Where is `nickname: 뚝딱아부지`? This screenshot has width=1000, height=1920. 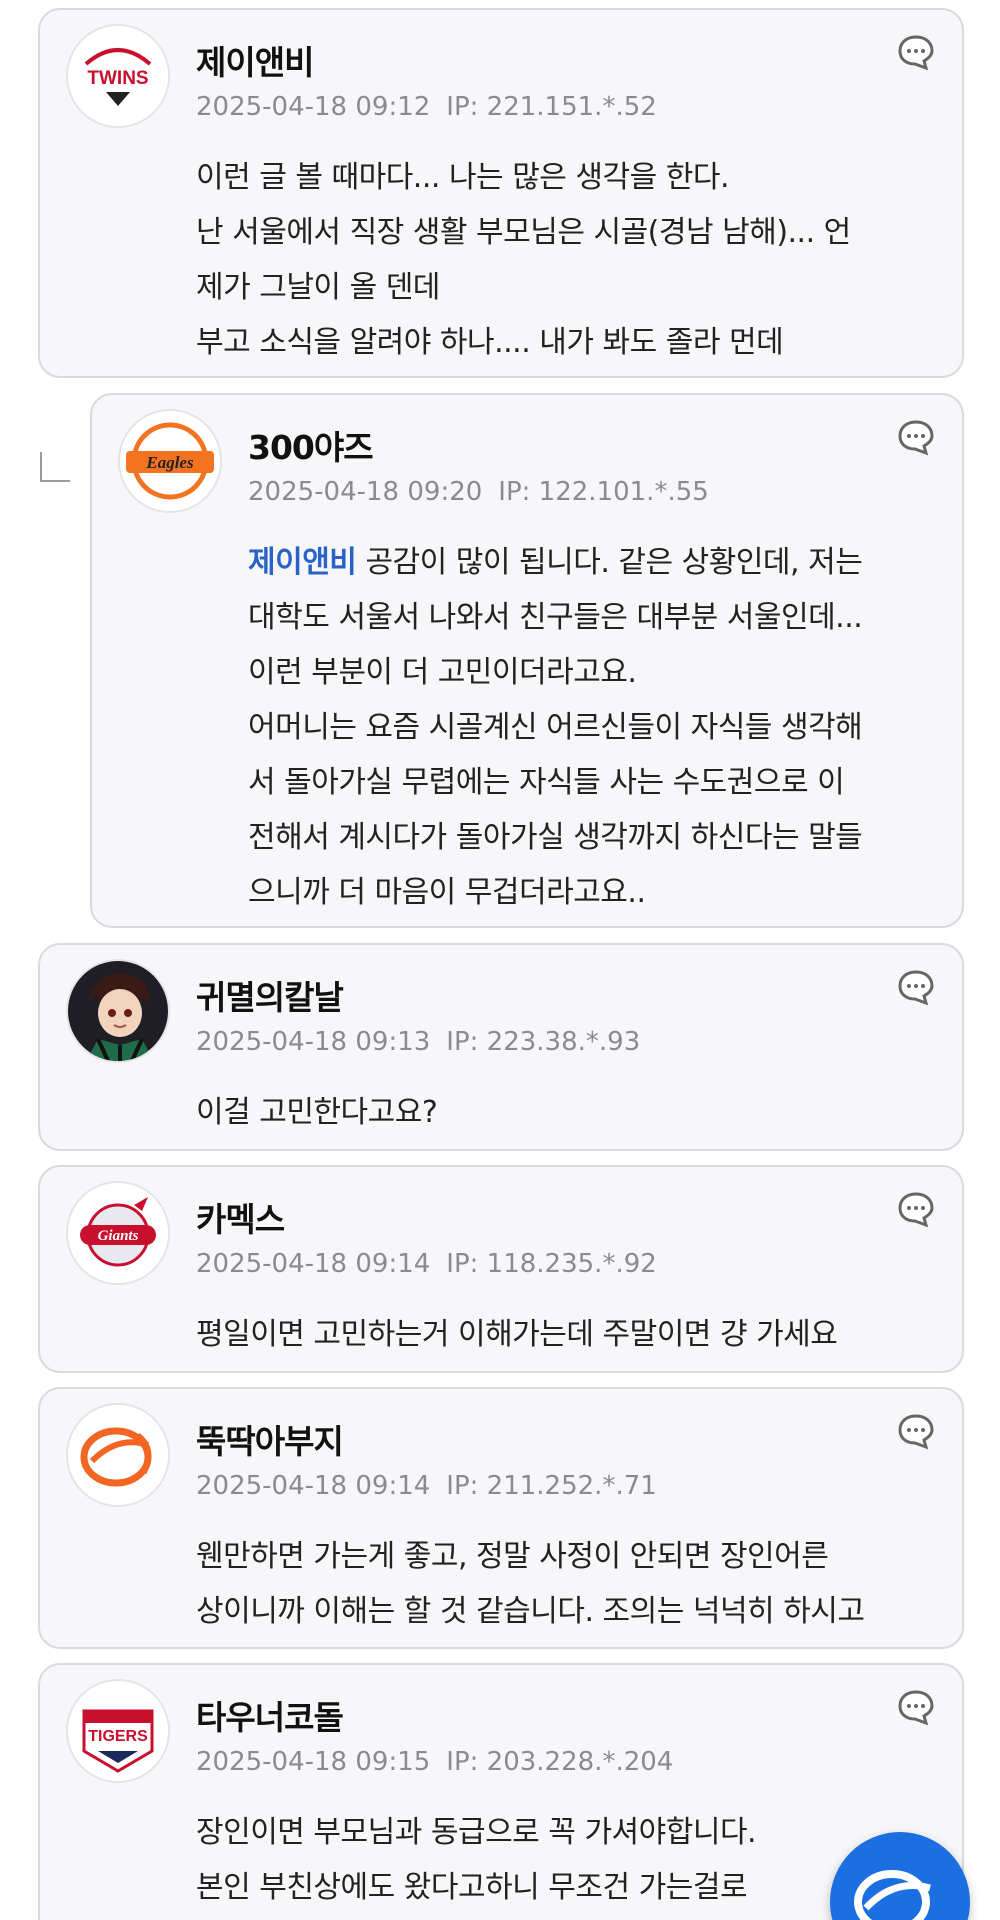 nickname: 뚝딱아부지 is located at coordinates (270, 1439).